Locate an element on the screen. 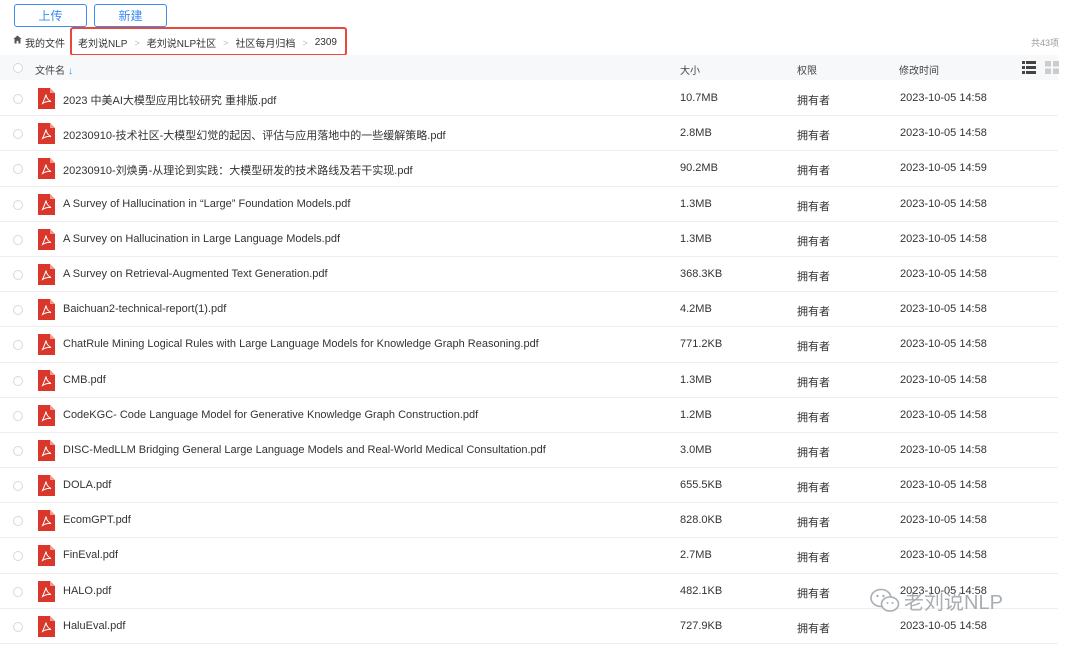  file-size: 828.0KB is located at coordinates (701, 520).